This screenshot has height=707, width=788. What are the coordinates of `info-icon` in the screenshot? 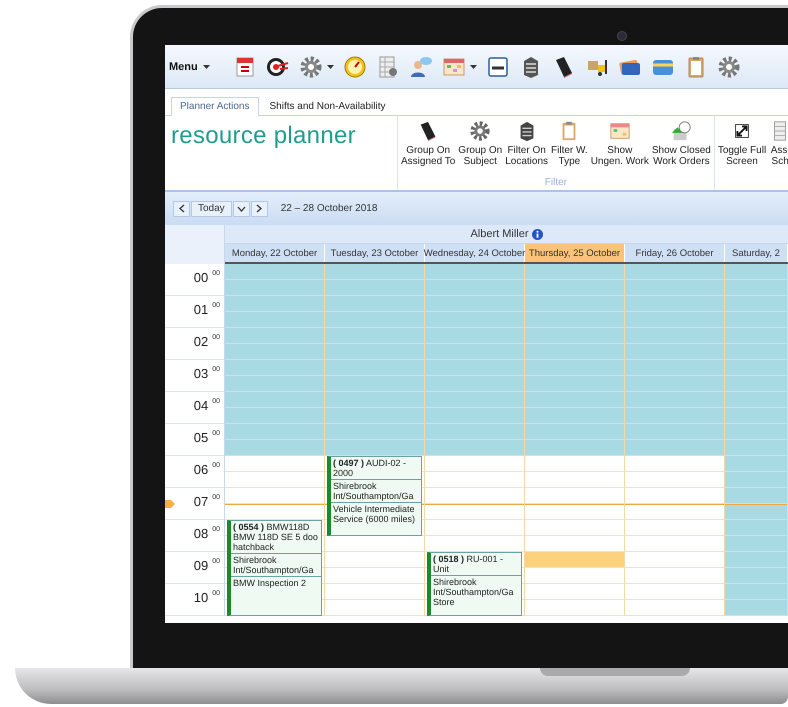 It's located at (537, 234).